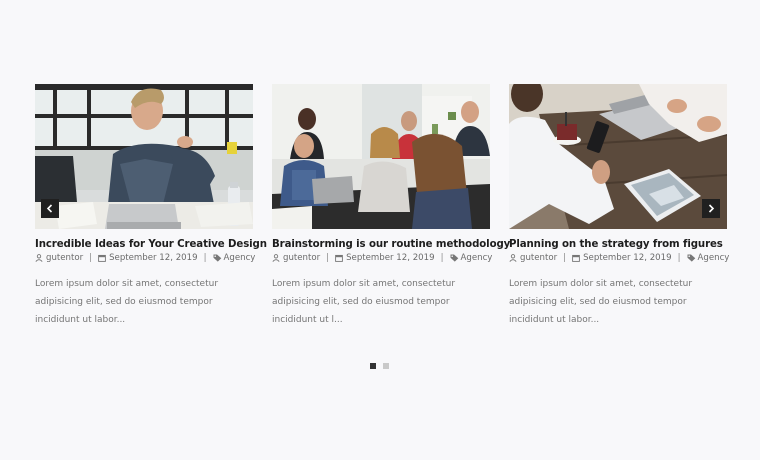 This screenshot has height=460, width=760. Describe the element at coordinates (379, 366) in the screenshot. I see `carousel-pagination` at that location.